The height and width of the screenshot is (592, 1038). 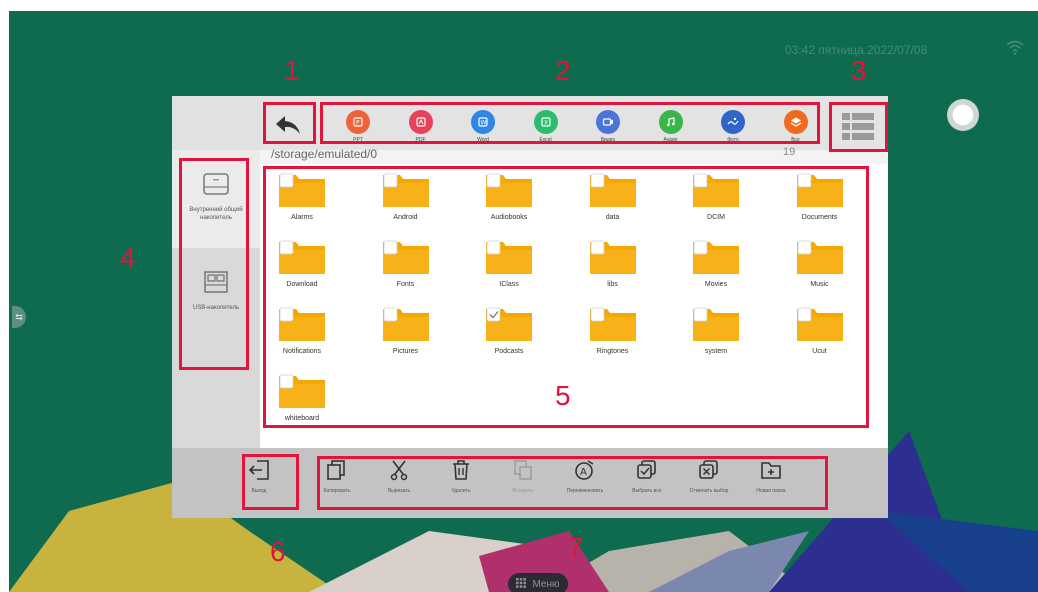 I want to click on annotation-number-2: 2, so click(x=563, y=70).